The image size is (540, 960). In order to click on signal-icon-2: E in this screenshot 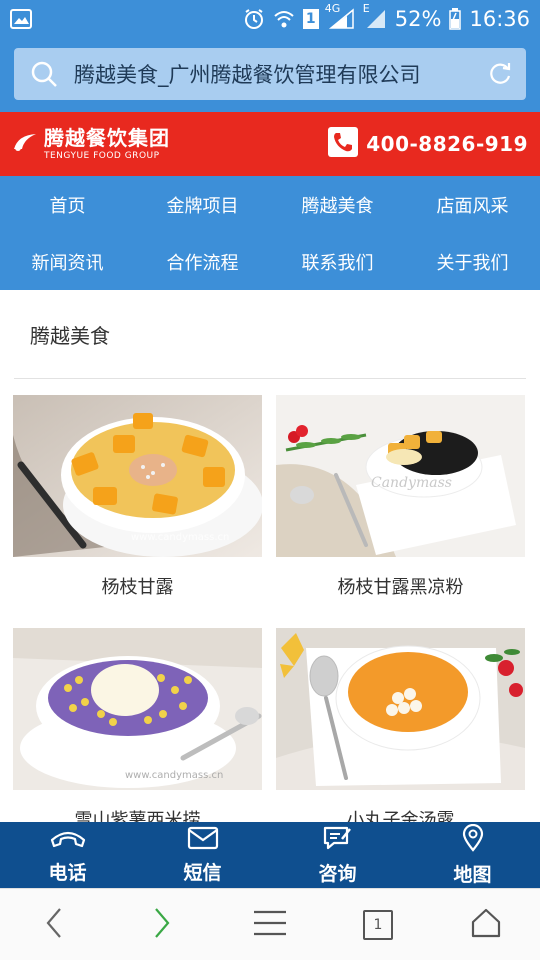, I will do `click(375, 16)`.